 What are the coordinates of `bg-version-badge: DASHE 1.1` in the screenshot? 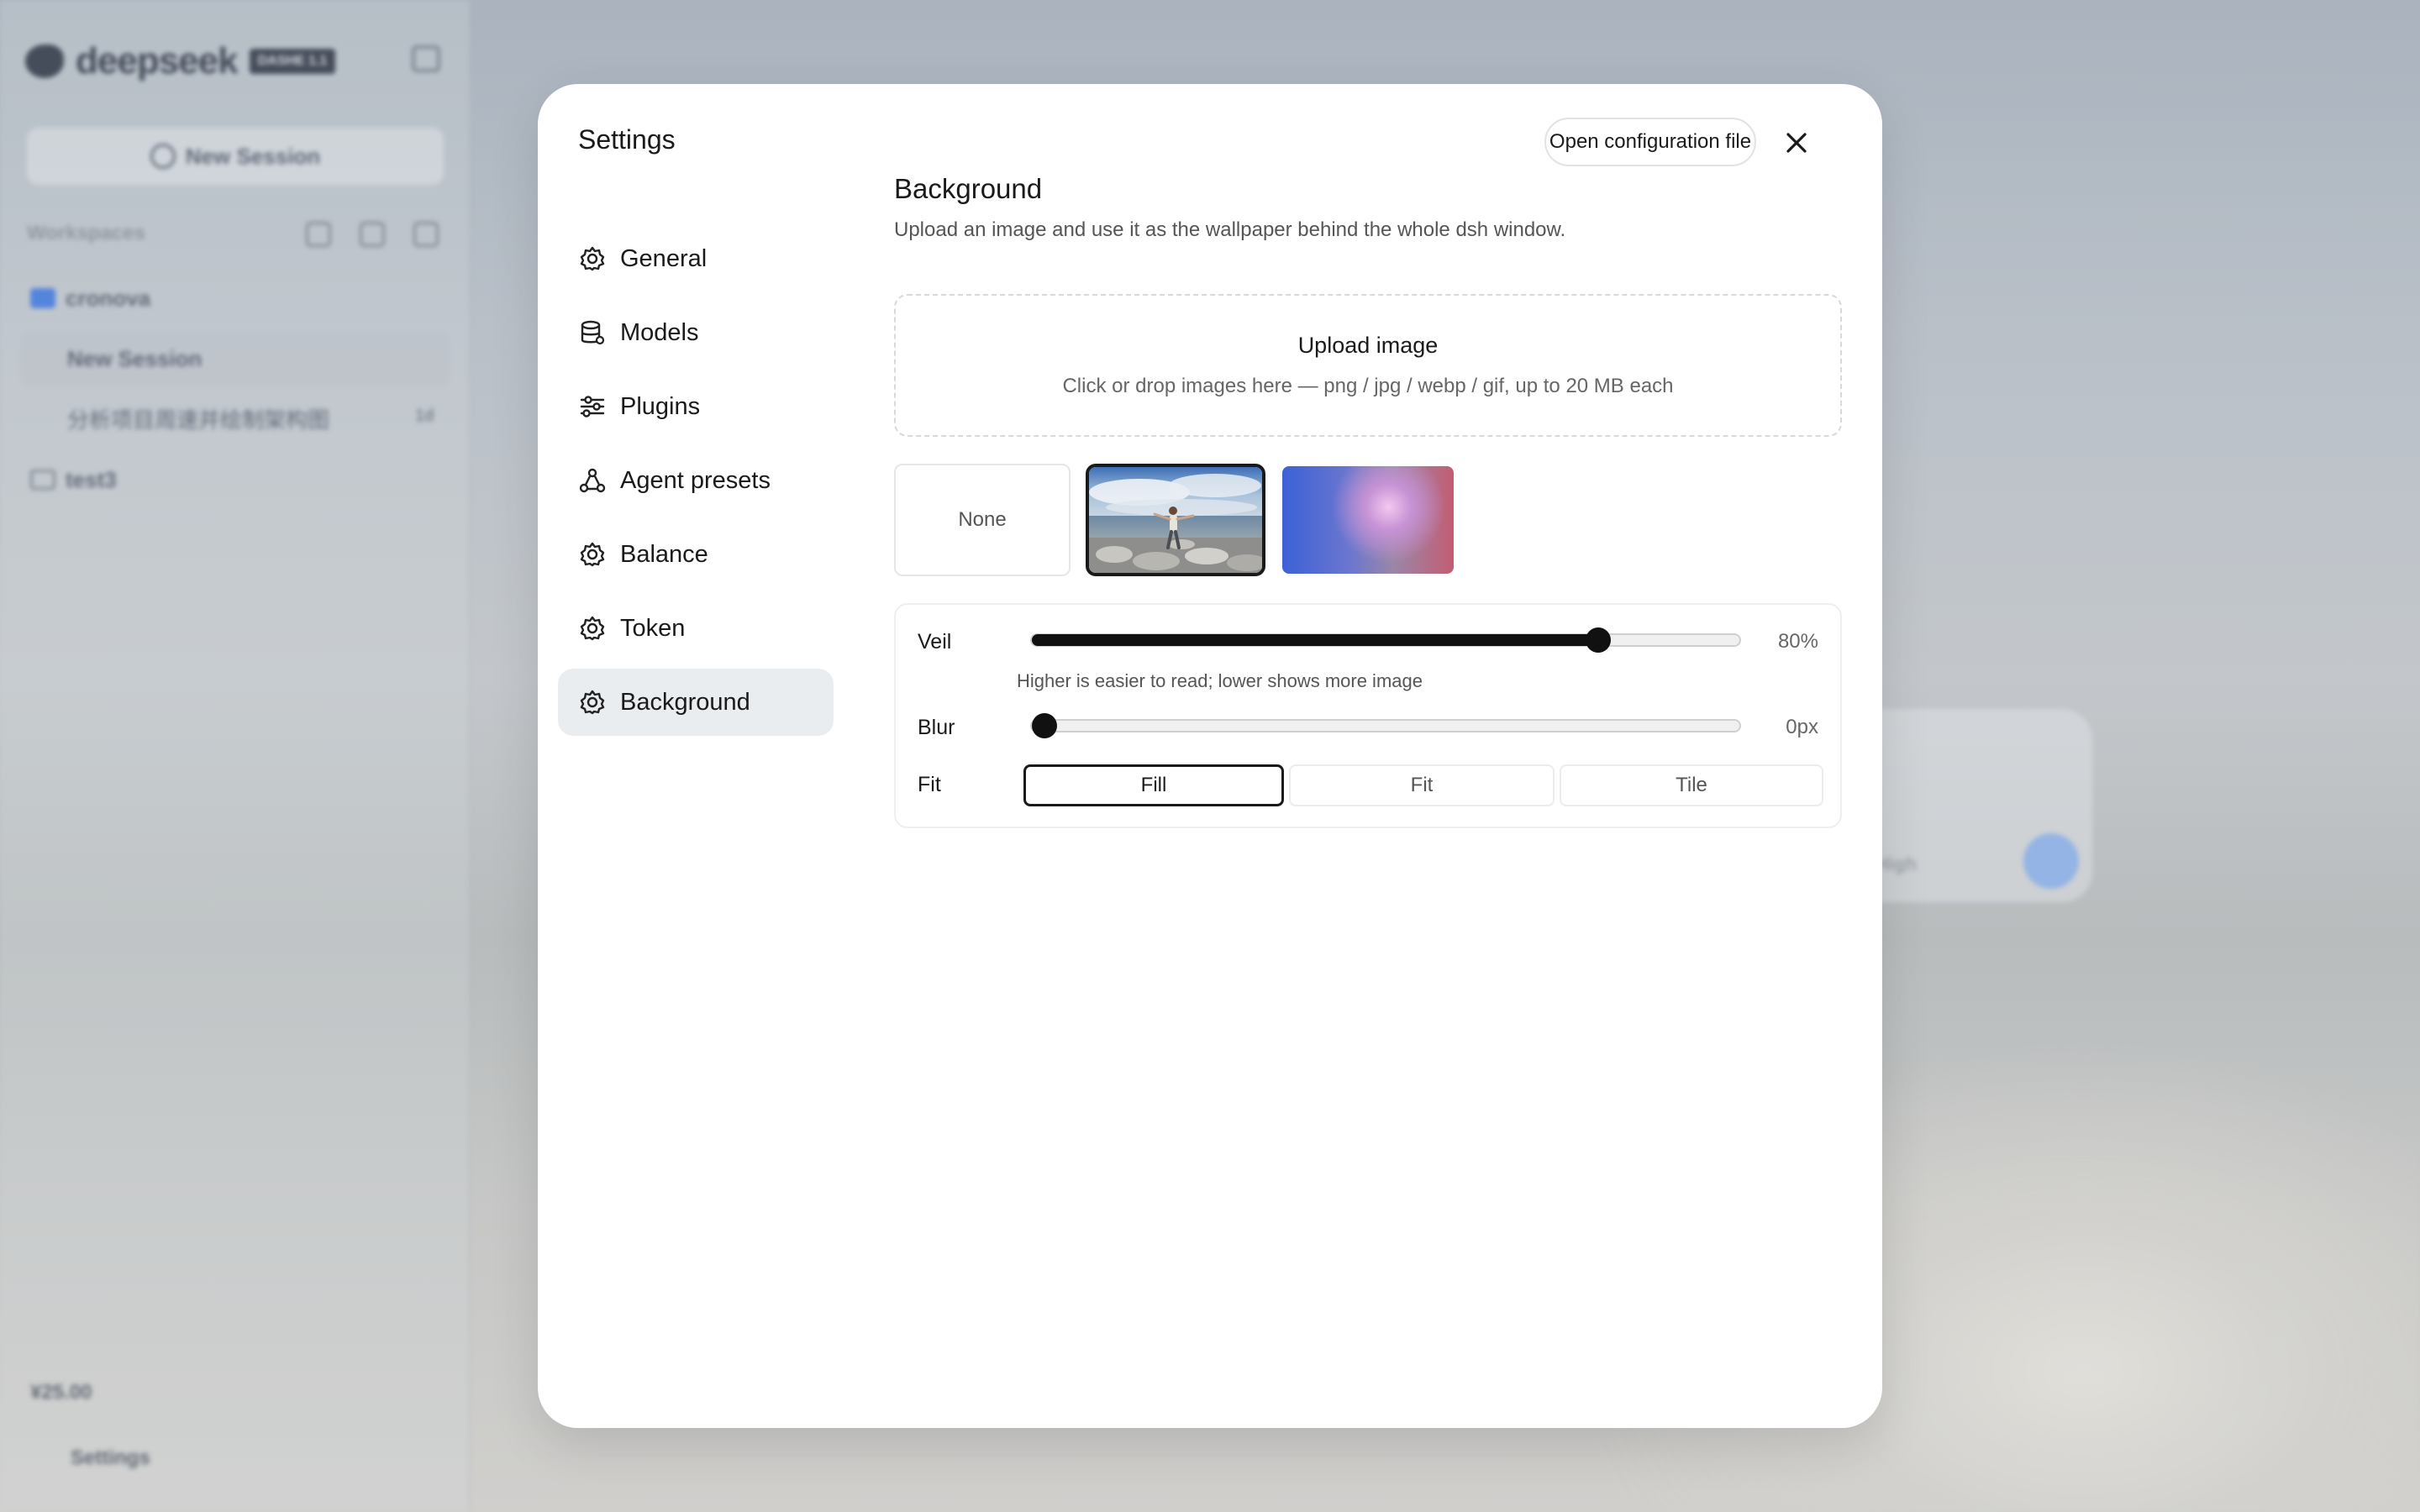 It's located at (292, 61).